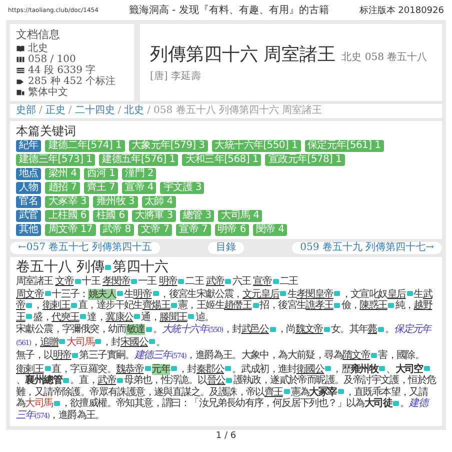 The width and height of the screenshot is (452, 452). Describe the element at coordinates (52, 59) in the screenshot. I see `info-text: 058 / 100` at that location.